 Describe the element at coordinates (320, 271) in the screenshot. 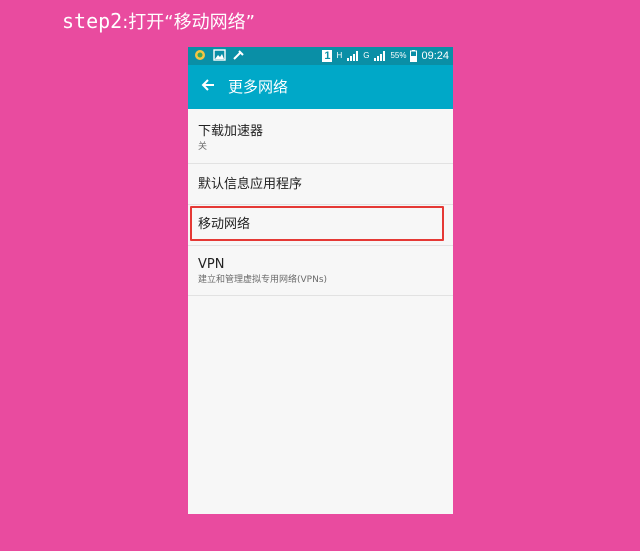

I see `setting-vpn: VPN 建立和管理虚拟专用网络(VPNs)` at that location.